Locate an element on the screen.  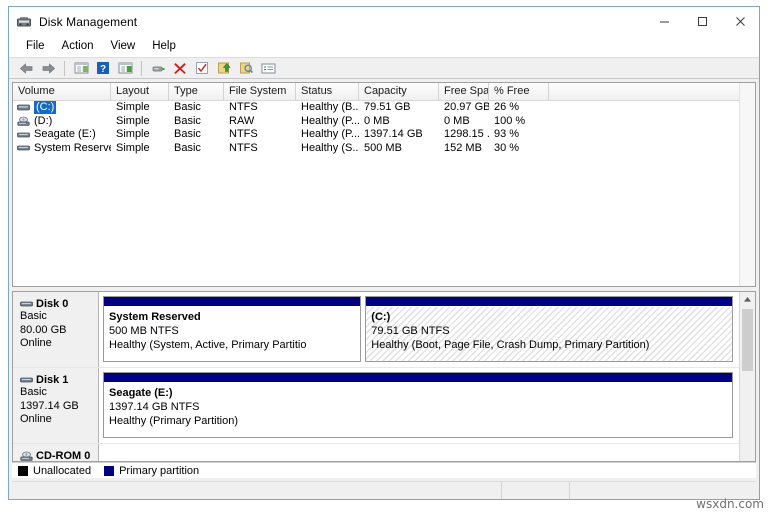
menu-action: Action is located at coordinates (78, 46).